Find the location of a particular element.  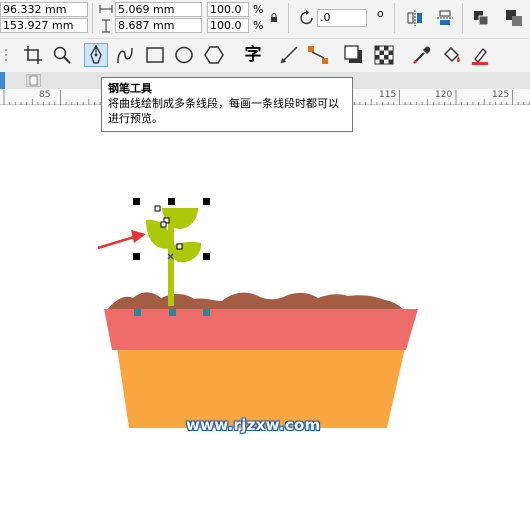

crop-tool is located at coordinates (33, 55).